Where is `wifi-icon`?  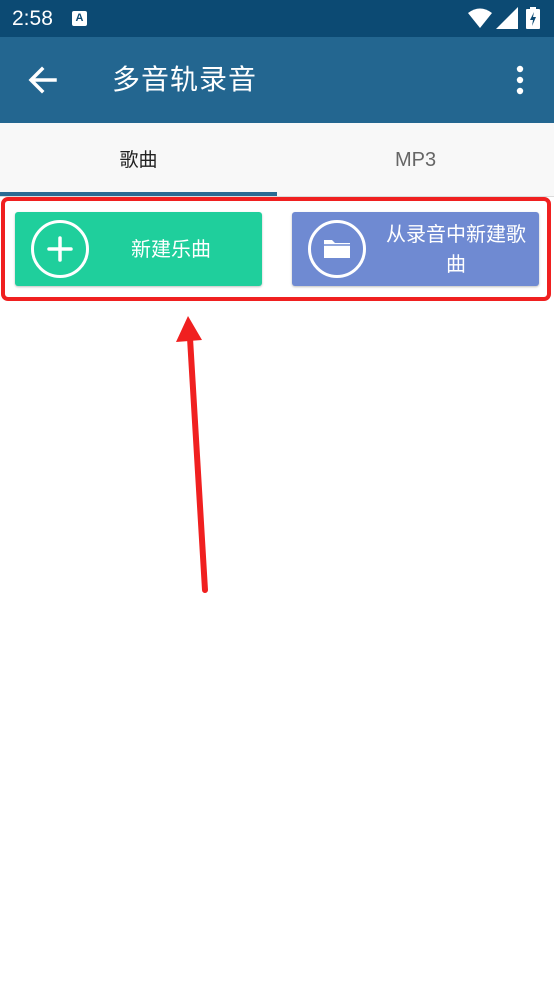
wifi-icon is located at coordinates (480, 18).